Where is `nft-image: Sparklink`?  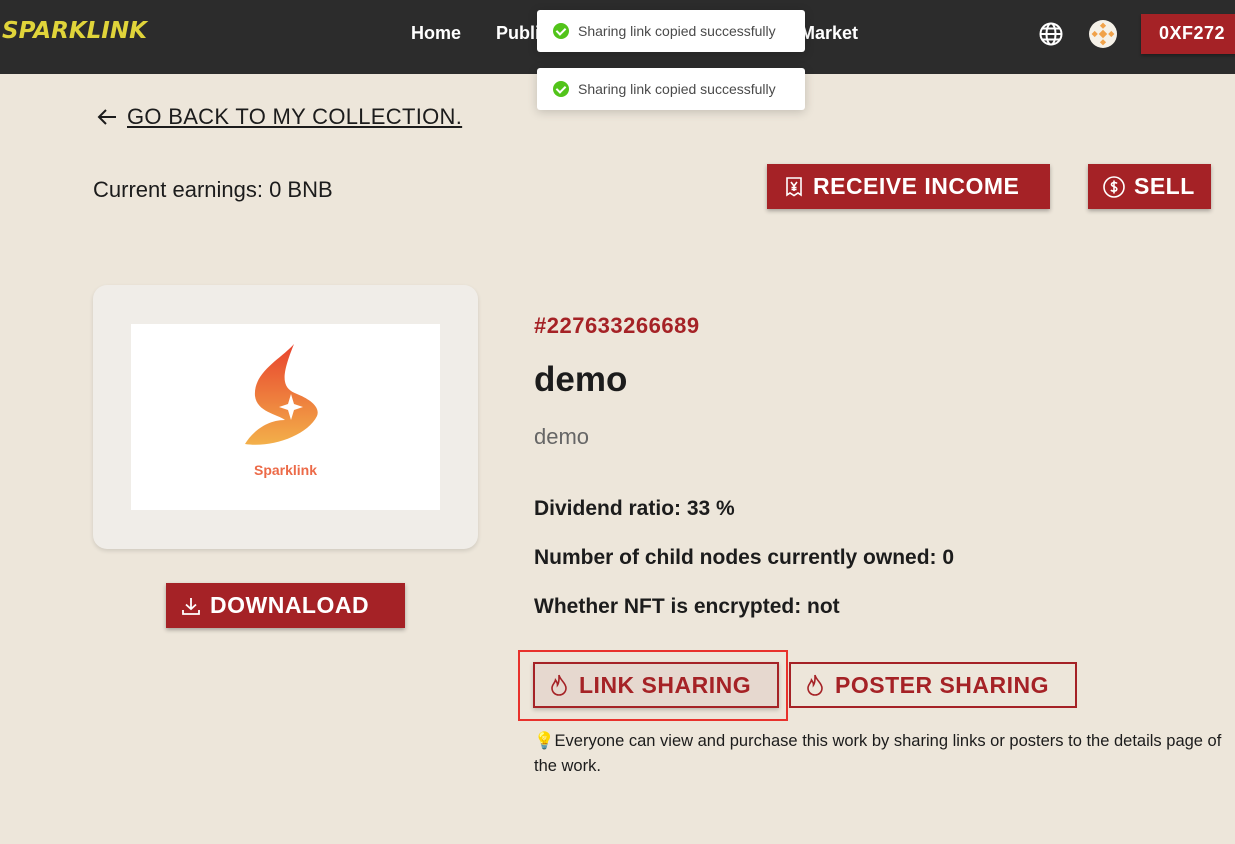
nft-image: Sparklink is located at coordinates (285, 417).